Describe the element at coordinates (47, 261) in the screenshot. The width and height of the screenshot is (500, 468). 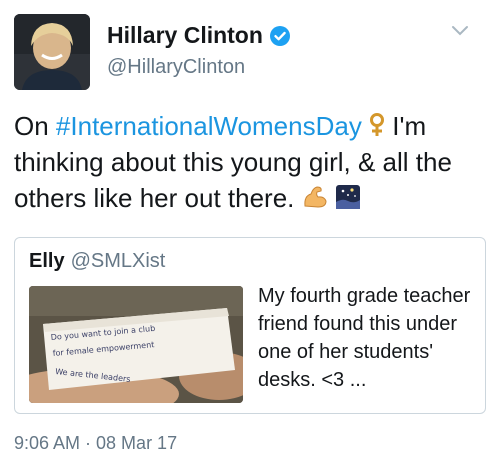
I see `quoted-author-name: Elly` at that location.